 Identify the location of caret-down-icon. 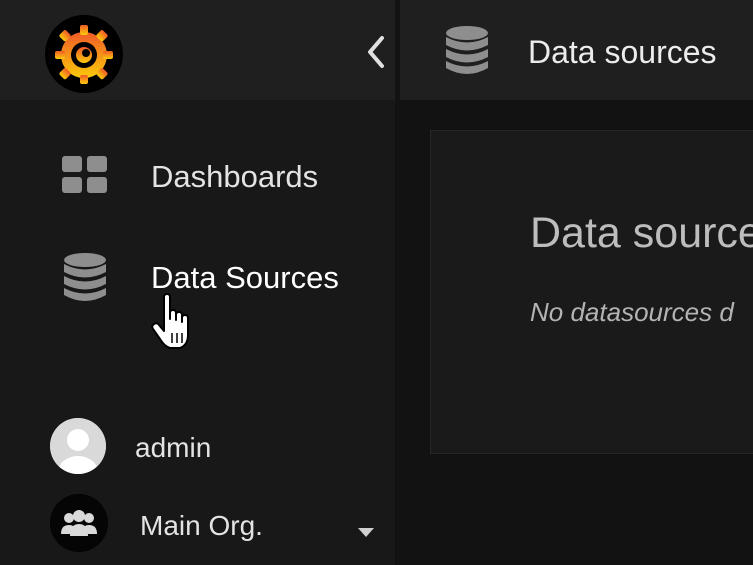
(366, 530).